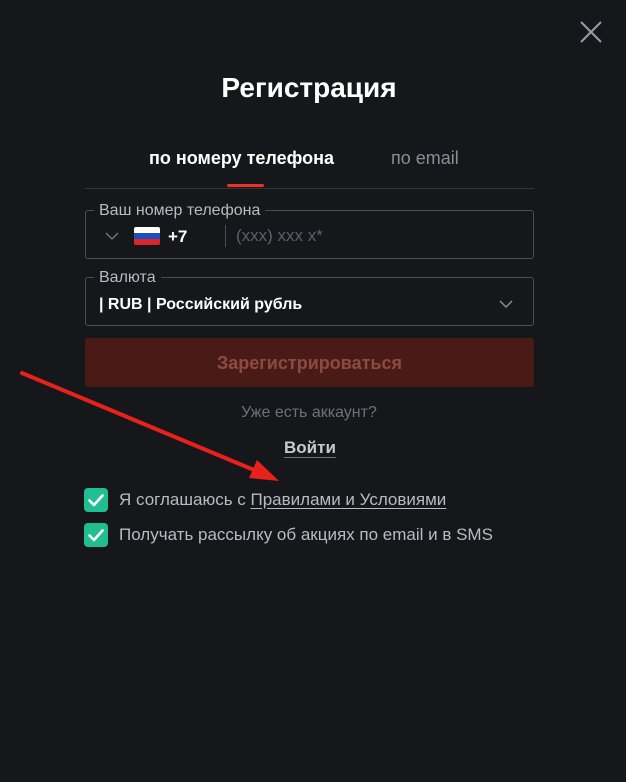 This screenshot has height=782, width=626. What do you see at coordinates (178, 236) in the screenshot?
I see `country-code: +7` at bounding box center [178, 236].